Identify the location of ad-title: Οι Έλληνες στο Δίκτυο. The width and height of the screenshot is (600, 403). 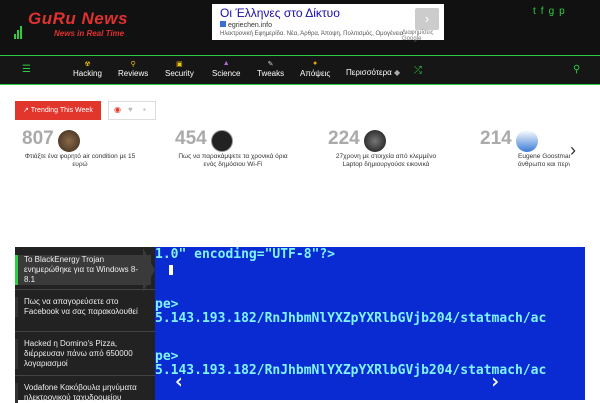
(280, 13).